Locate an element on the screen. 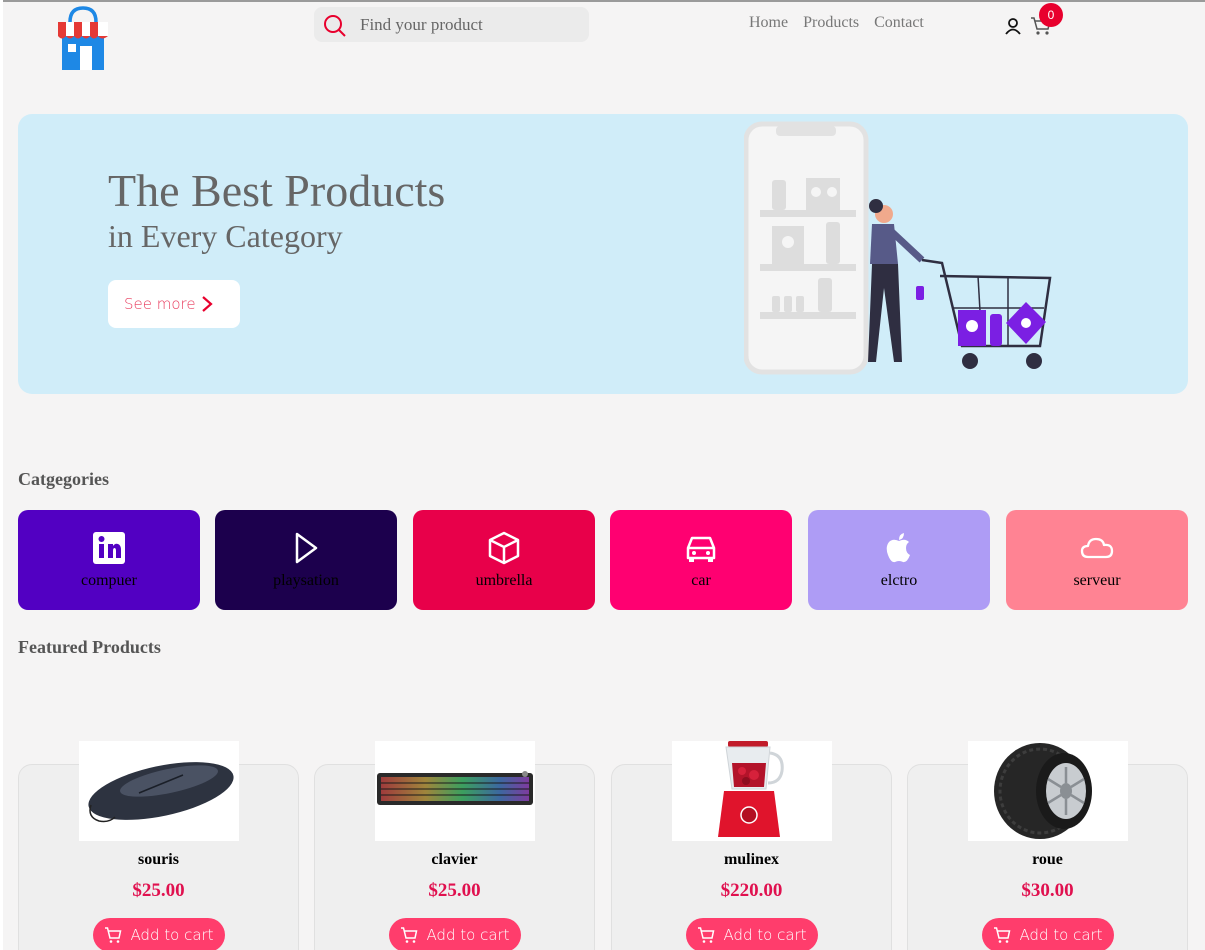 This screenshot has width=1205, height=950. search-input is located at coordinates (470, 24).